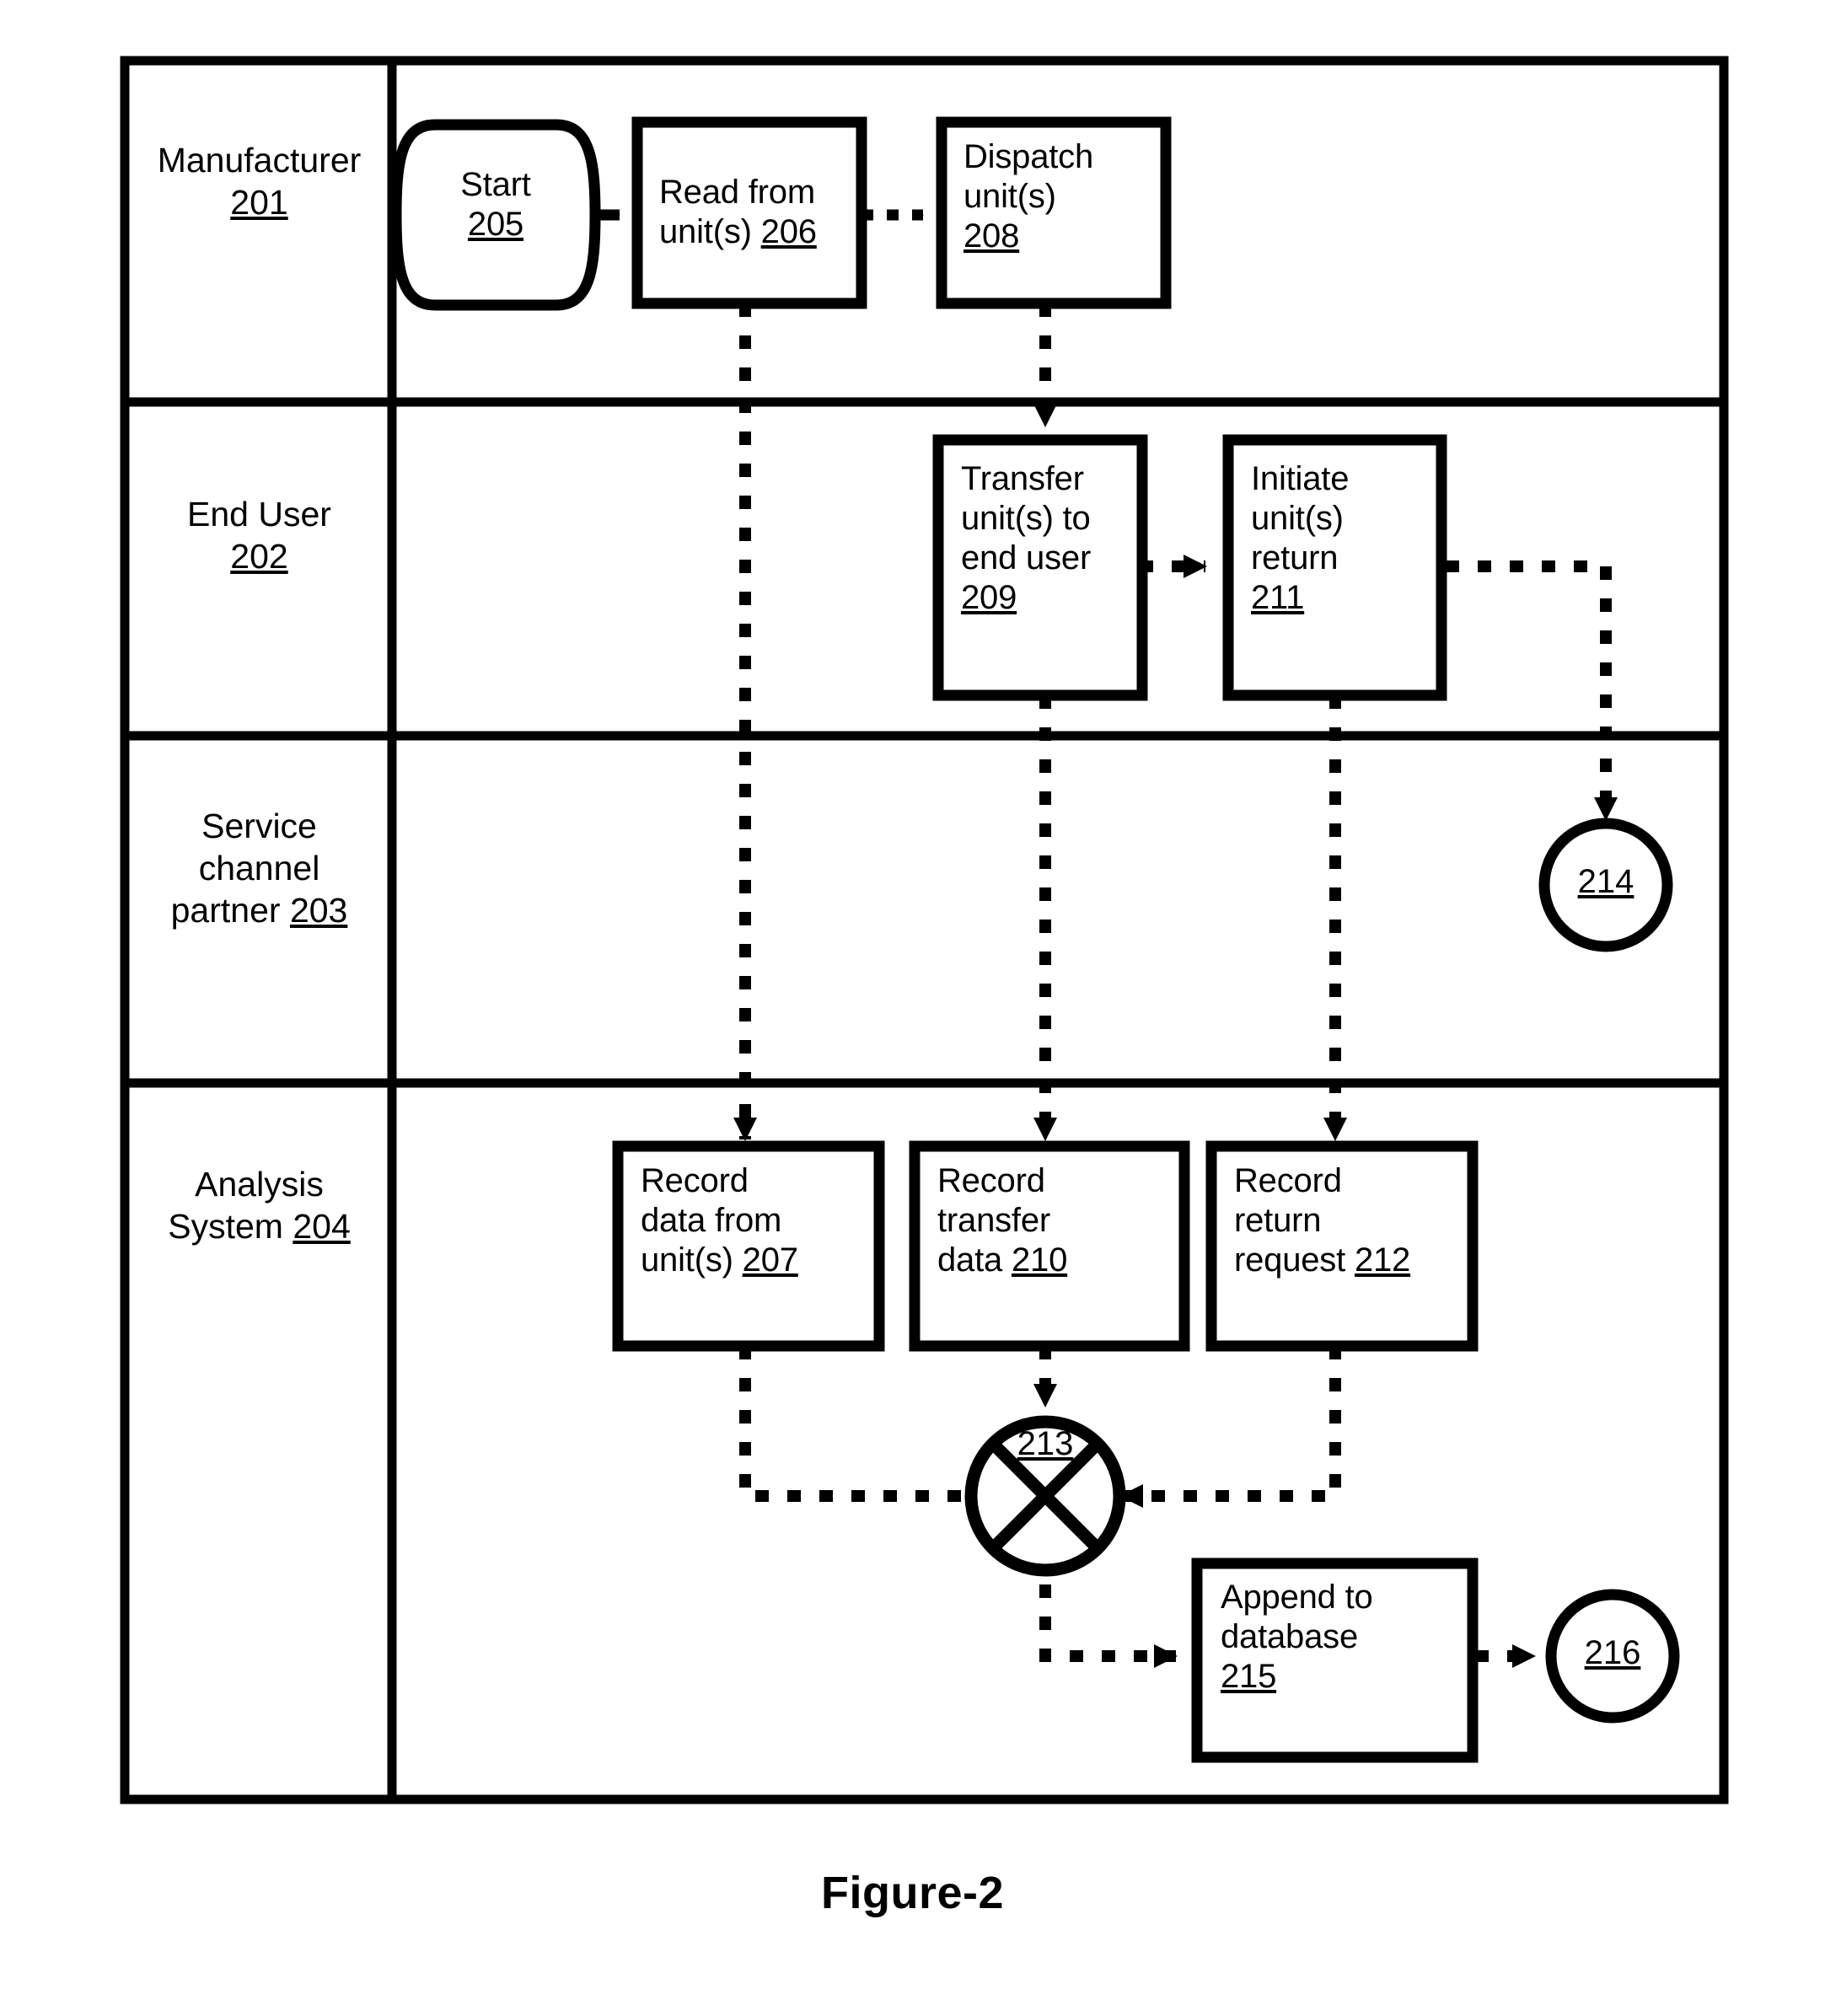 Image resolution: width=1825 pixels, height=2016 pixels. What do you see at coordinates (1249, 1676) in the screenshot?
I see `node-append-ref: 215` at bounding box center [1249, 1676].